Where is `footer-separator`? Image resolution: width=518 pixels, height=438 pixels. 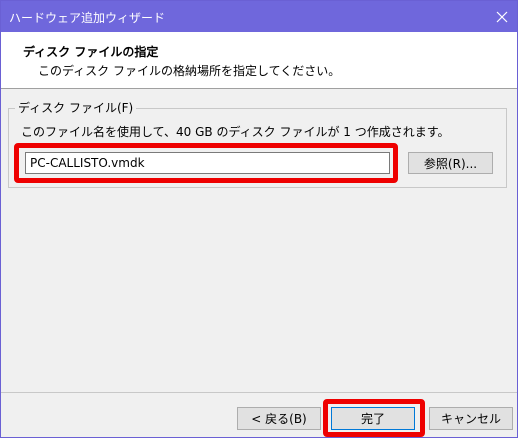 footer-separator is located at coordinates (259, 392).